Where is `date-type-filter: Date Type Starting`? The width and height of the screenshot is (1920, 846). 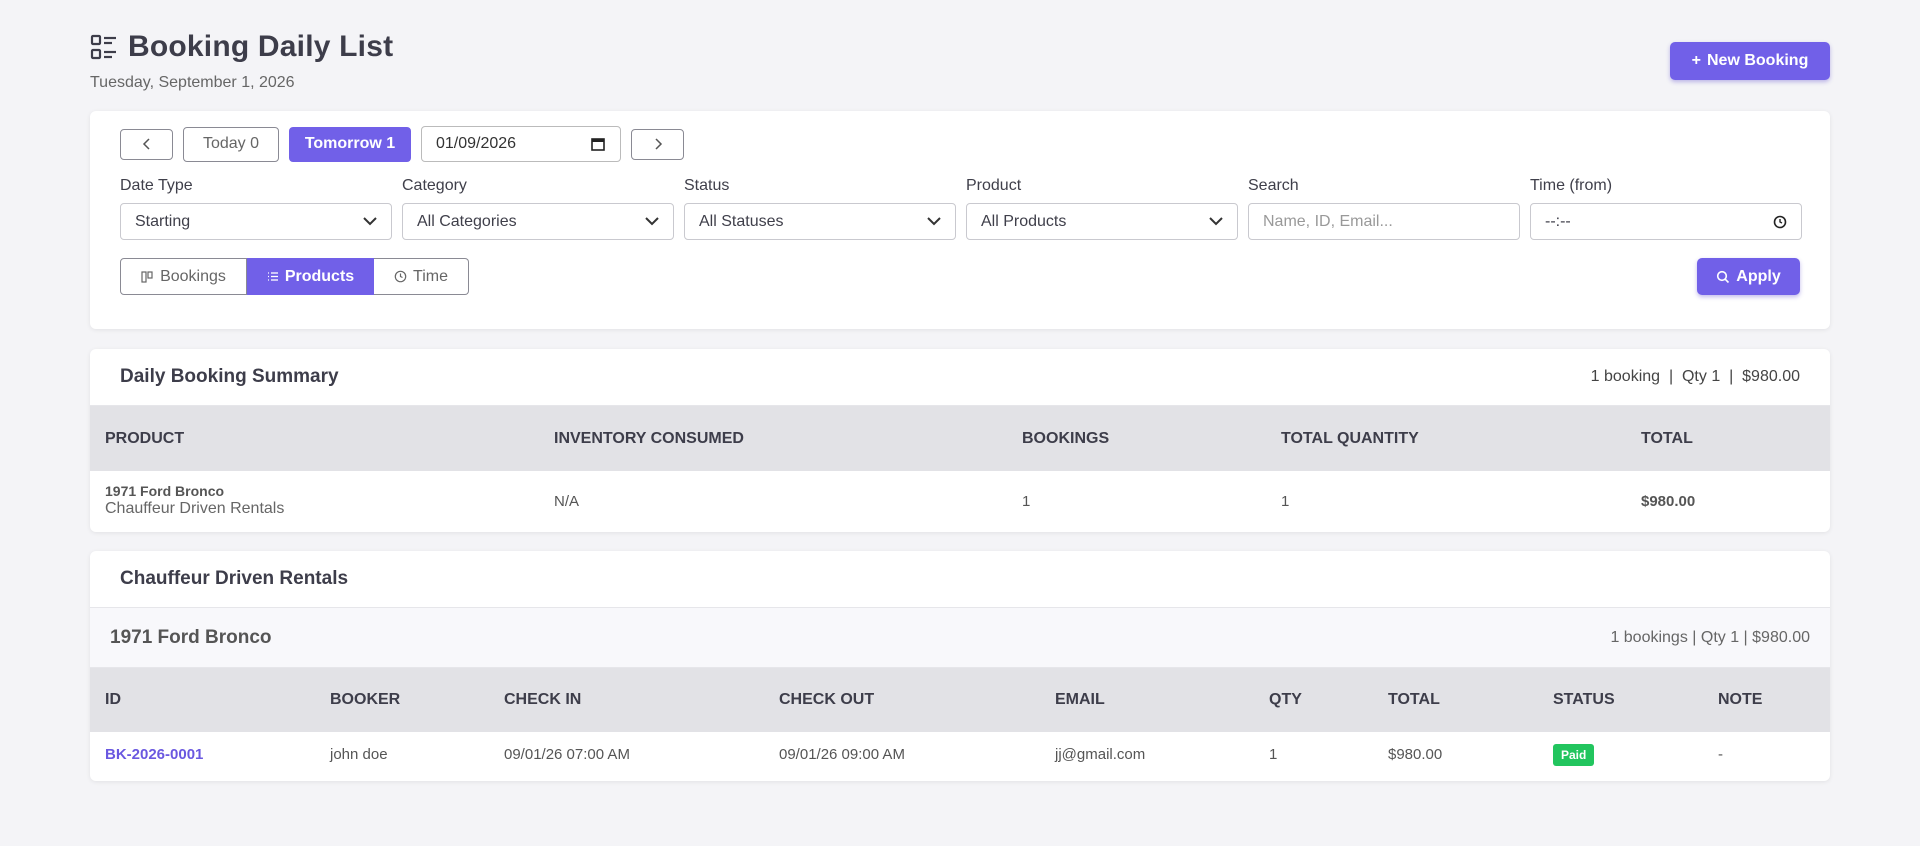
date-type-filter: Date Type Starting is located at coordinates (256, 208).